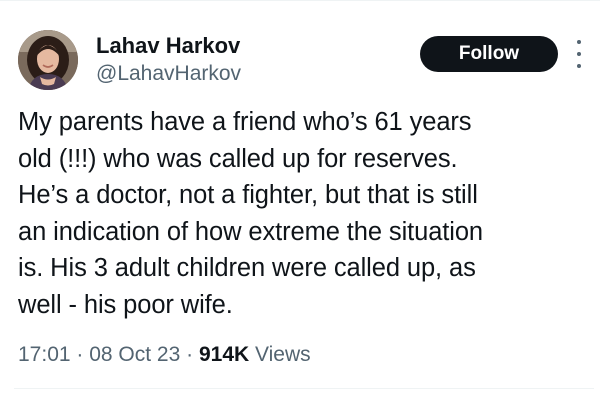 This screenshot has width=600, height=400. What do you see at coordinates (134, 354) in the screenshot?
I see `tweet-date: 08 Oct 23` at bounding box center [134, 354].